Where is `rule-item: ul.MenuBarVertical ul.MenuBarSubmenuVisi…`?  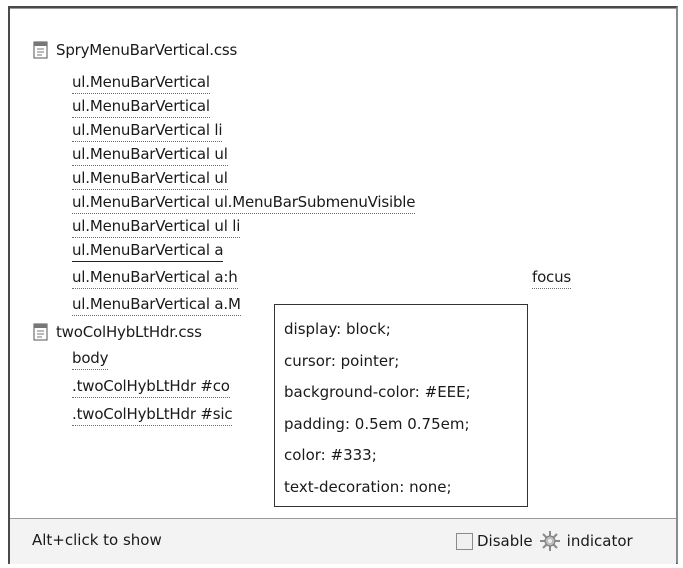
rule-item: ul.MenuBarVertical ul.MenuBarSubmenuVisi… is located at coordinates (243, 202).